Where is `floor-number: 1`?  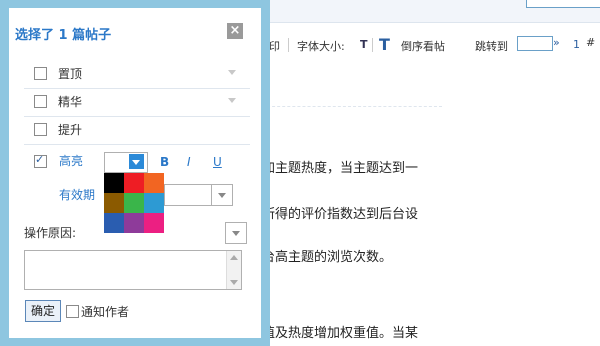
floor-number: 1 is located at coordinates (576, 44).